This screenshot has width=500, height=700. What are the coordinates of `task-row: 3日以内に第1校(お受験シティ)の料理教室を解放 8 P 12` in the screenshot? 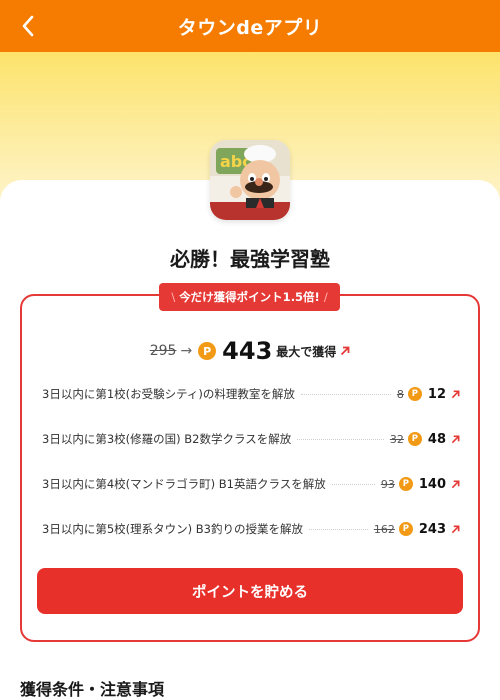 It's located at (251, 394).